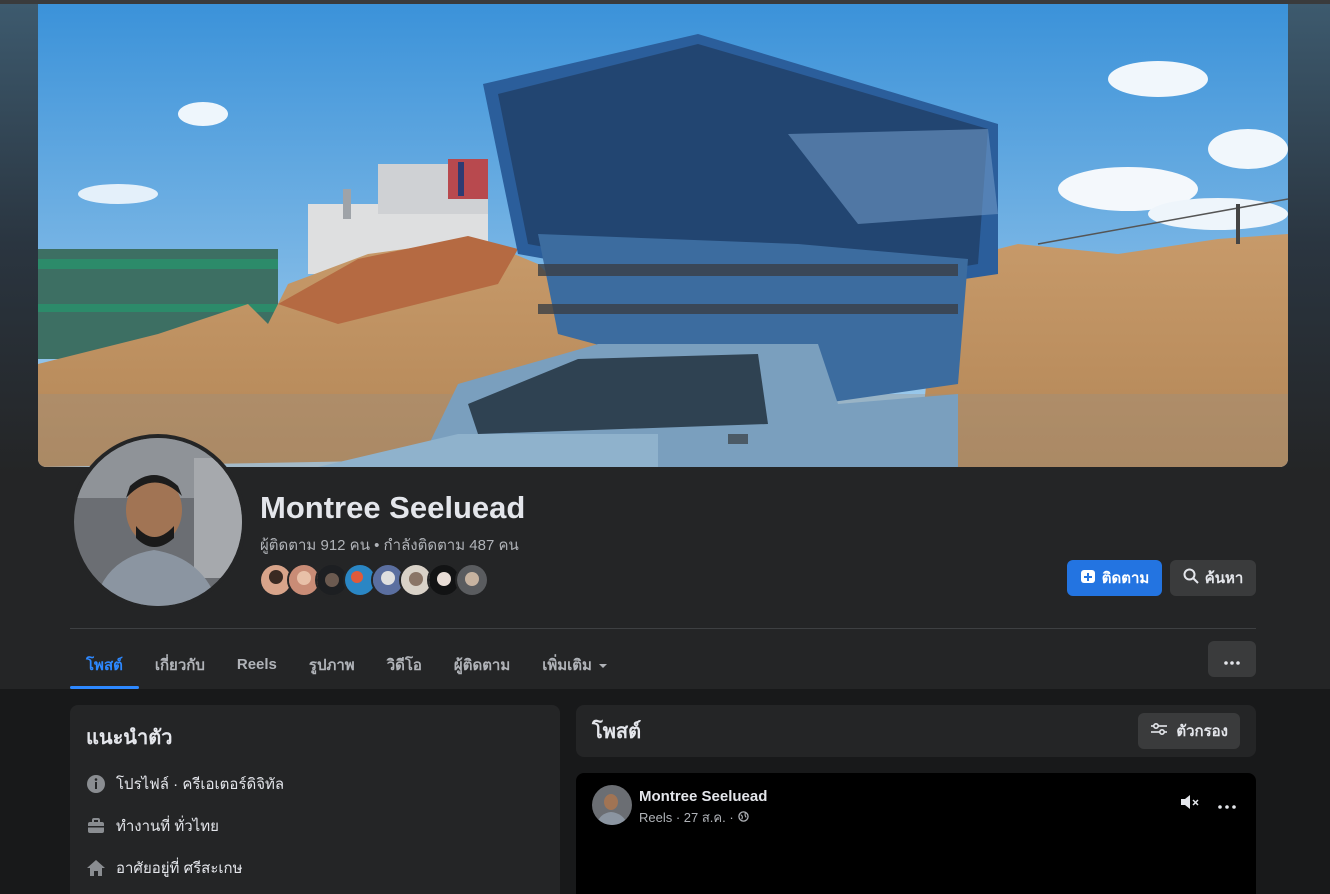 The image size is (1330, 894). Describe the element at coordinates (404, 664) in the screenshot. I see `tab-videos: วิดีโอ` at that location.